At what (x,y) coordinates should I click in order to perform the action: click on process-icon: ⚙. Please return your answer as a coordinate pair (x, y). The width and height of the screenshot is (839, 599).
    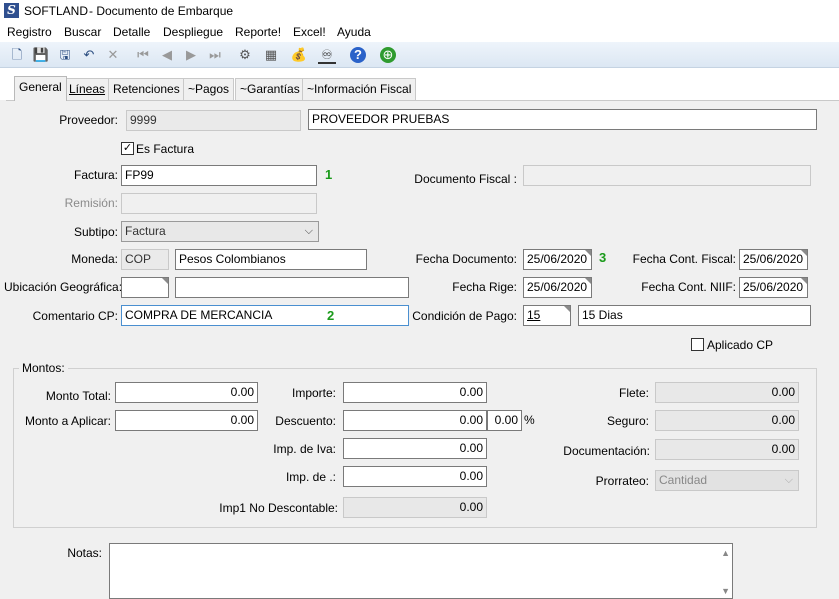
    Looking at the image, I should click on (245, 55).